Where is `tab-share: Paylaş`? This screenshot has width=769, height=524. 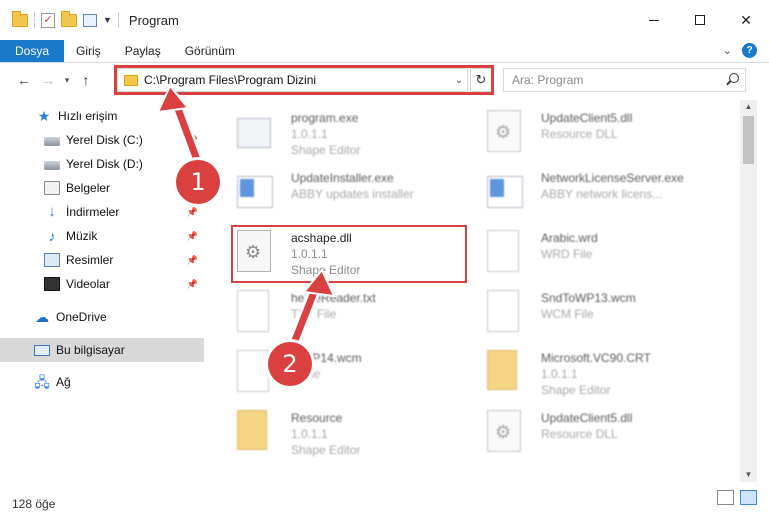 tab-share: Paylaş is located at coordinates (143, 51).